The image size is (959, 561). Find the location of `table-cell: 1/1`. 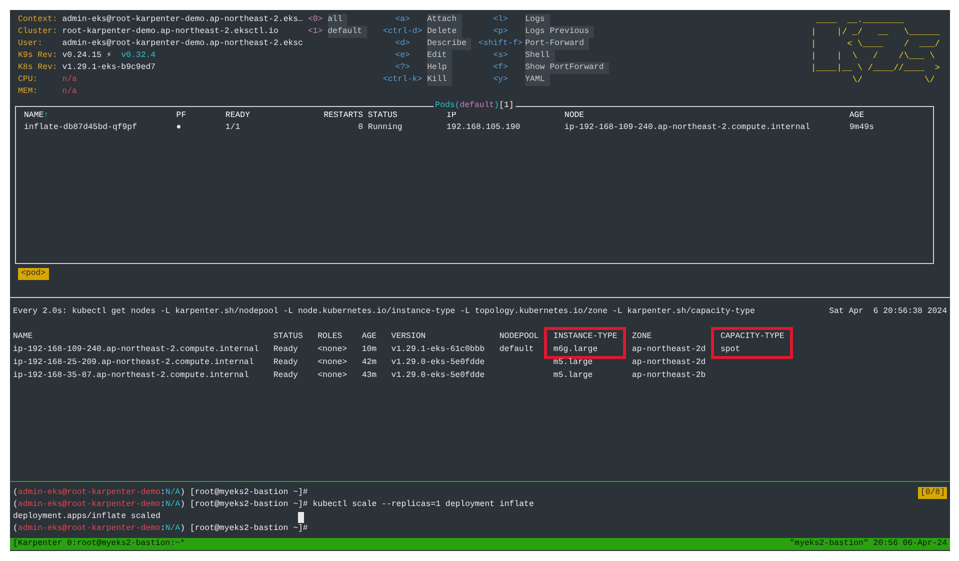

table-cell: 1/1 is located at coordinates (274, 128).